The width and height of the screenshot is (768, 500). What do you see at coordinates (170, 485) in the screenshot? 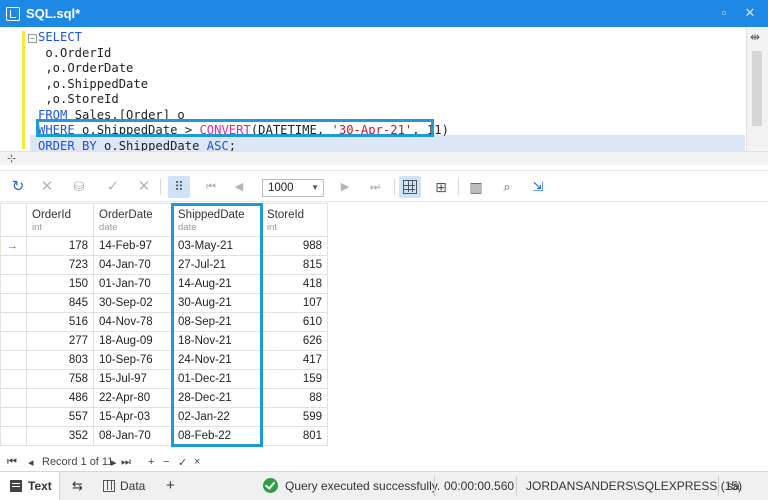
I see `add-tab-button: +` at bounding box center [170, 485].